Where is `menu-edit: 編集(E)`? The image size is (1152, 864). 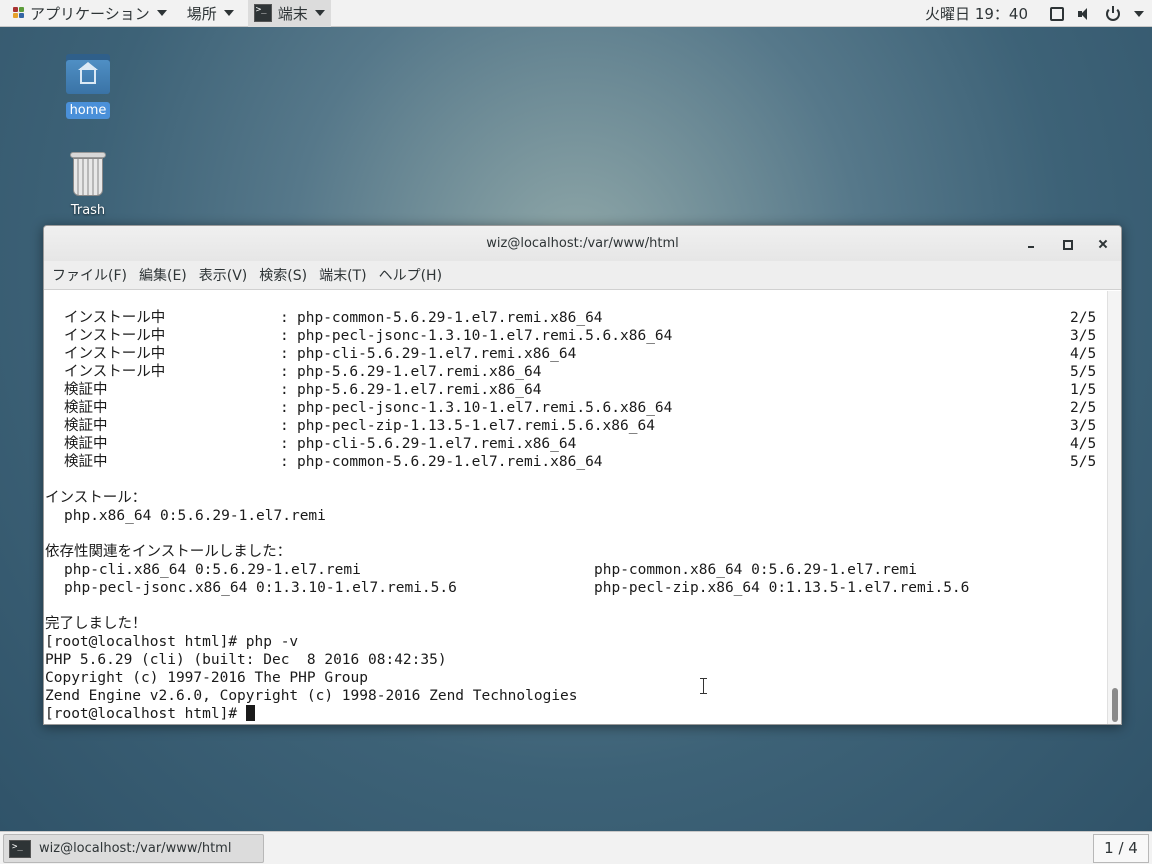
menu-edit: 編集(E) is located at coordinates (163, 275).